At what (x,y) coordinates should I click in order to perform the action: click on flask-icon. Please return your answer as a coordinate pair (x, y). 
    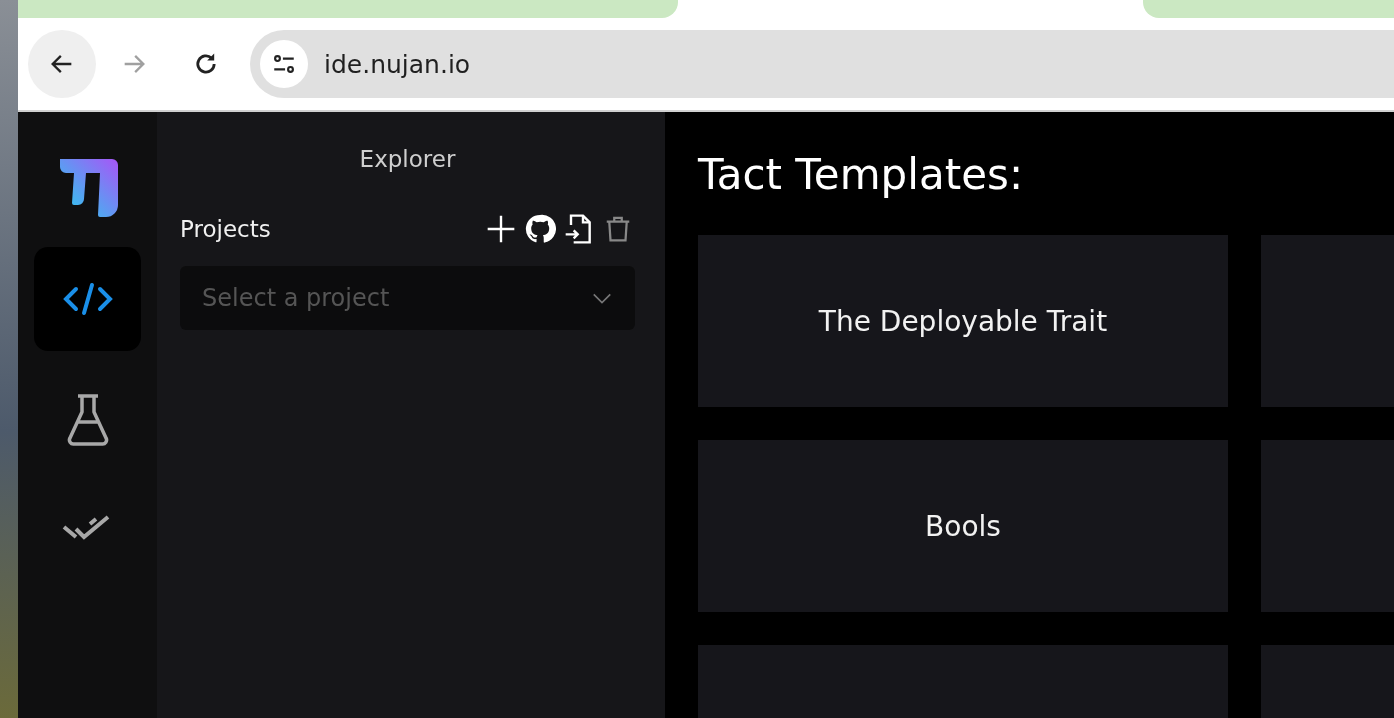
    Looking at the image, I should click on (87, 420).